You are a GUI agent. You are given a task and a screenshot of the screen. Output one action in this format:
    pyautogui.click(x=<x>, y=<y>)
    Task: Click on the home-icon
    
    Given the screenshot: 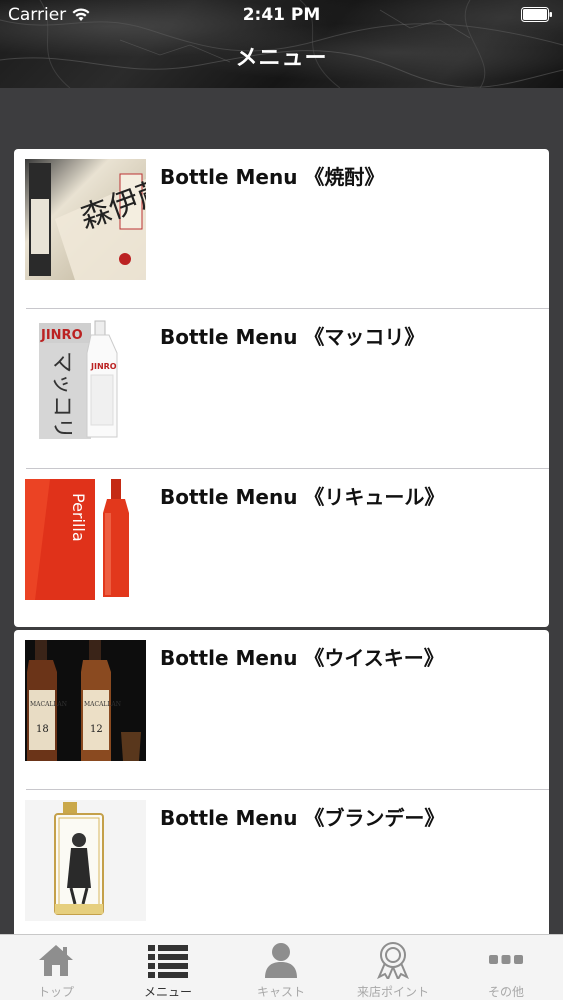 What is the action you would take?
    pyautogui.click(x=56, y=960)
    